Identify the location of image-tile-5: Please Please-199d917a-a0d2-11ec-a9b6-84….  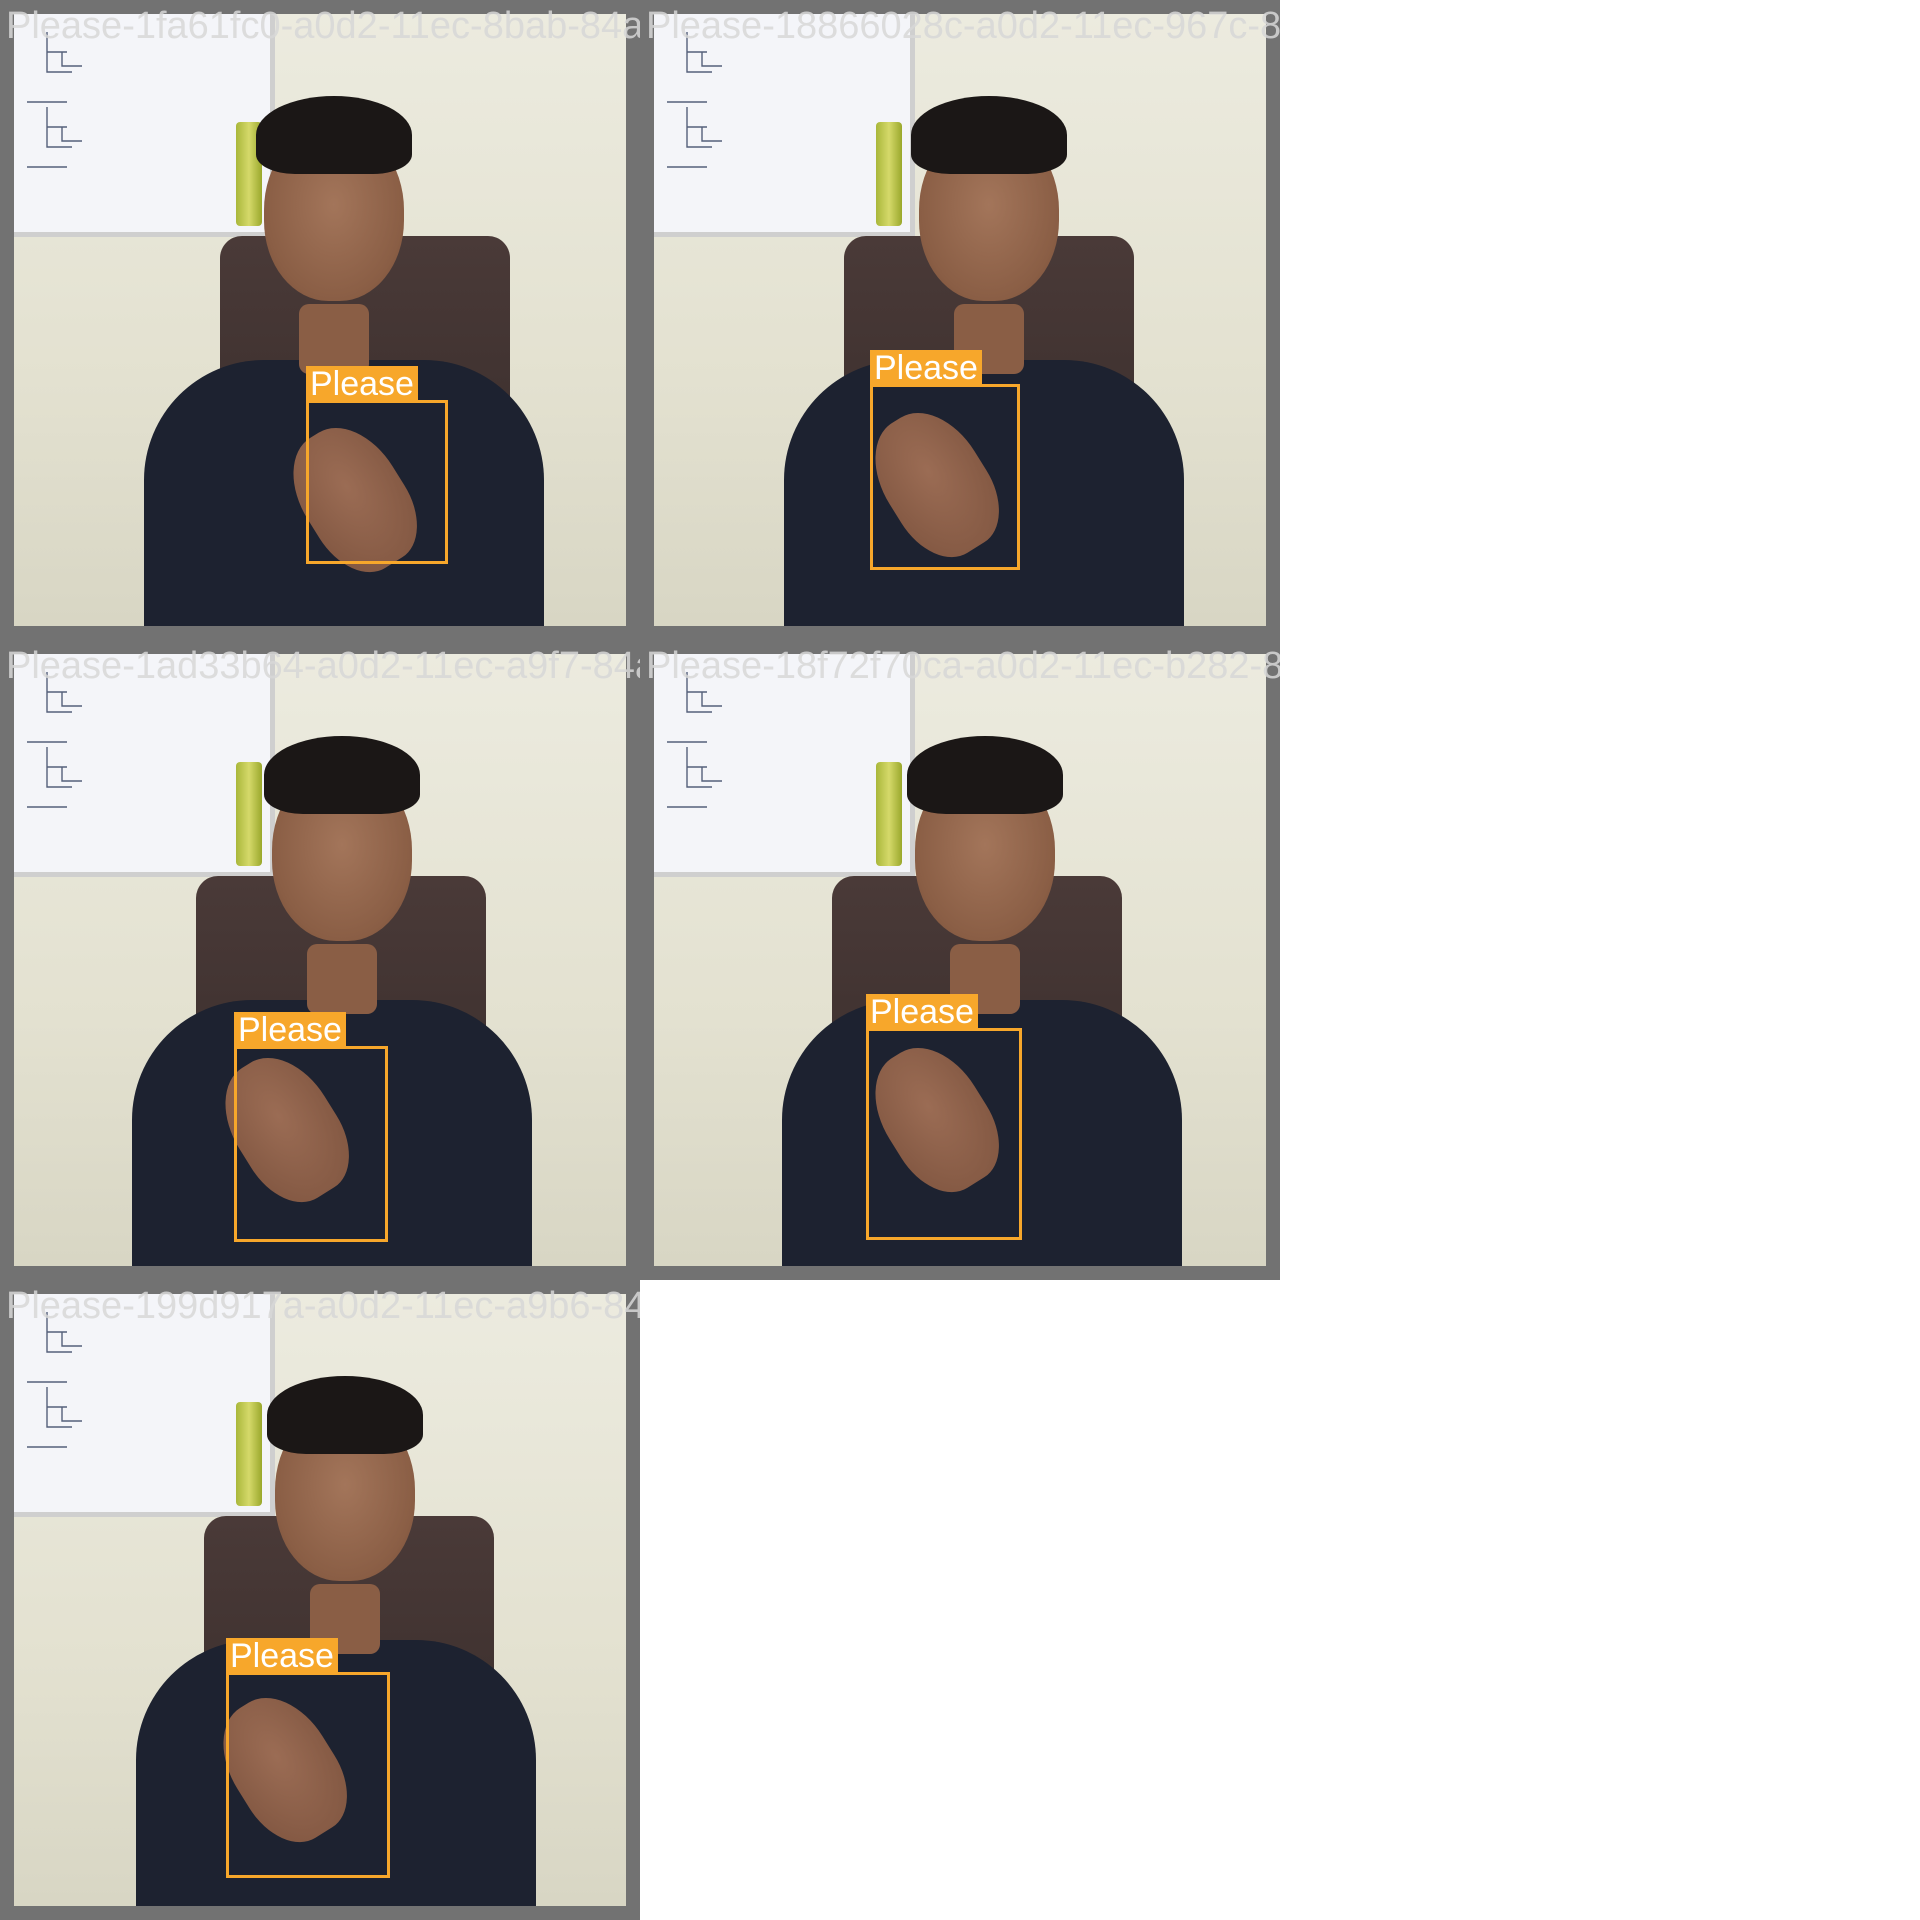
(320, 1600).